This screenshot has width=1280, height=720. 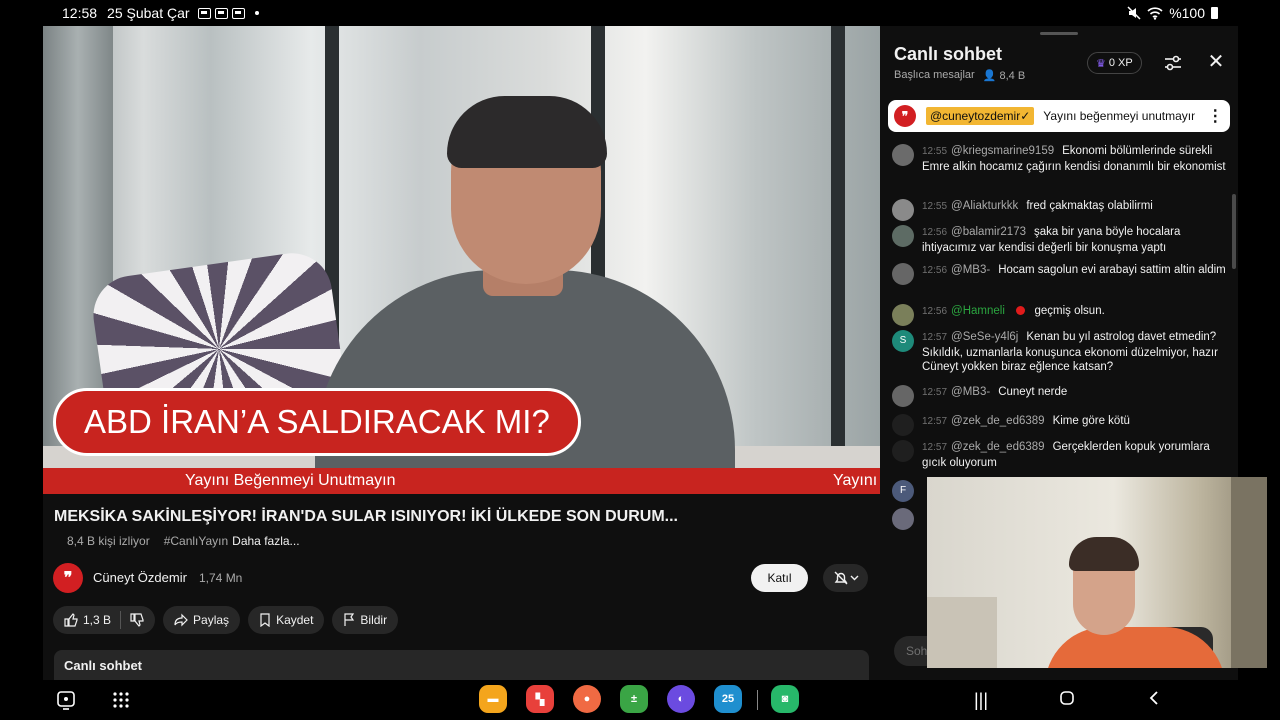 I want to click on chat-message: 12:56 @Hamneli geçmiş olsun., so click(x=1059, y=315).